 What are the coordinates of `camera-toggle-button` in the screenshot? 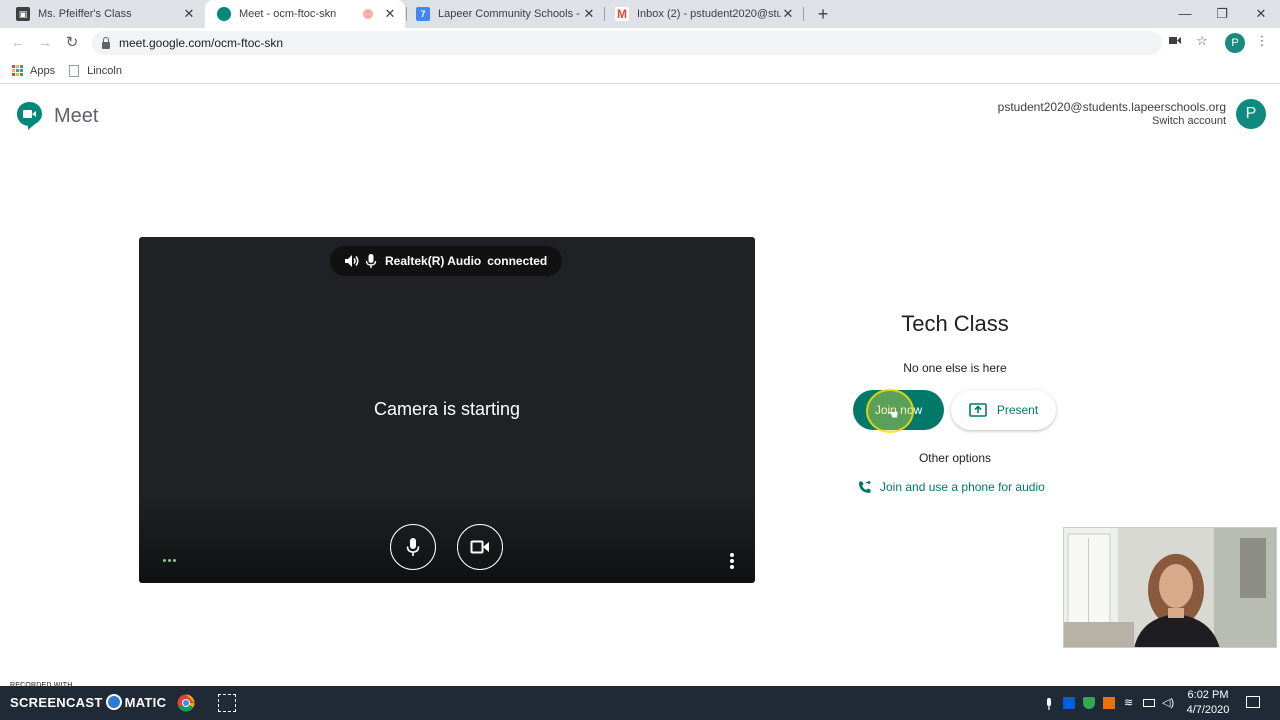 It's located at (480, 547).